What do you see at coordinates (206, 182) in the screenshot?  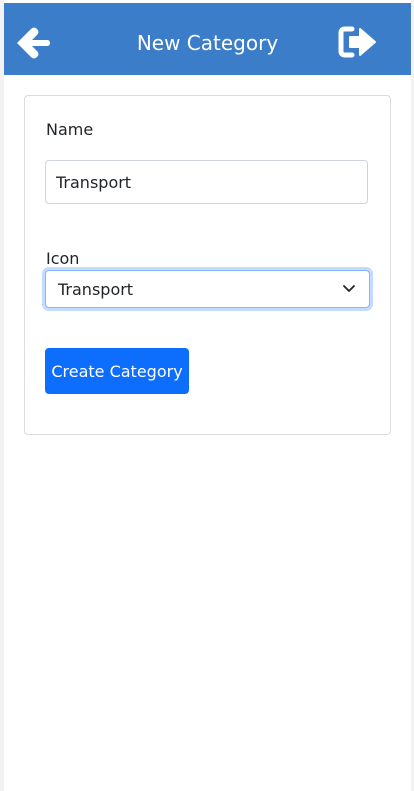 I see `name-input` at bounding box center [206, 182].